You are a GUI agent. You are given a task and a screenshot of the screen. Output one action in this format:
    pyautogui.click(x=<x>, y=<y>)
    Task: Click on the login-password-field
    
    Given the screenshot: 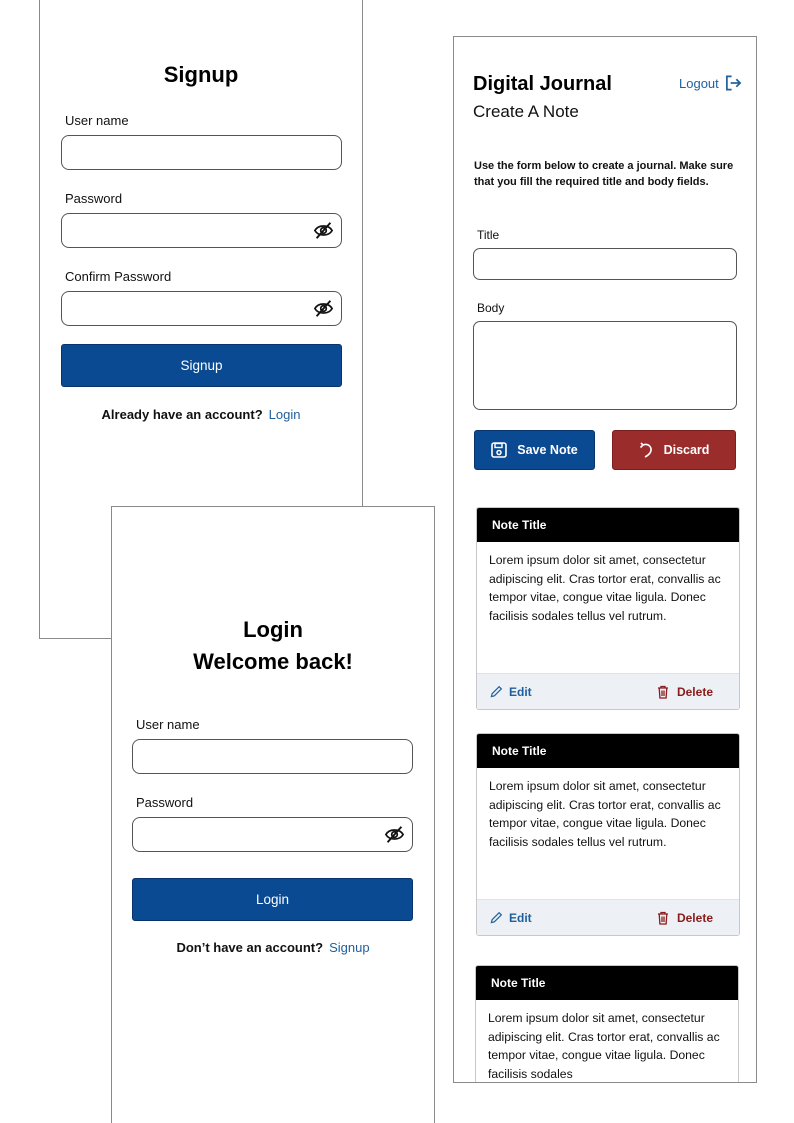 What is the action you would take?
    pyautogui.click(x=272, y=834)
    